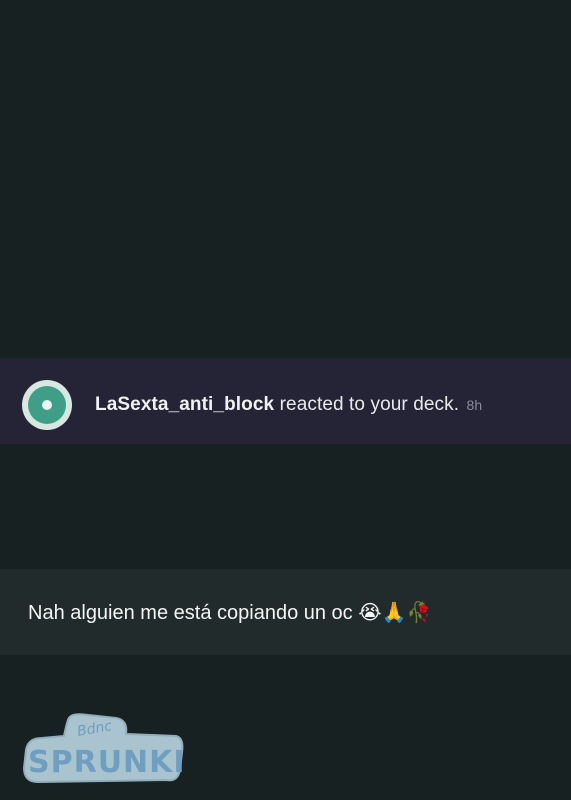 Image resolution: width=571 pixels, height=800 pixels. I want to click on notification-username: LaSexta_anti_block, so click(184, 404).